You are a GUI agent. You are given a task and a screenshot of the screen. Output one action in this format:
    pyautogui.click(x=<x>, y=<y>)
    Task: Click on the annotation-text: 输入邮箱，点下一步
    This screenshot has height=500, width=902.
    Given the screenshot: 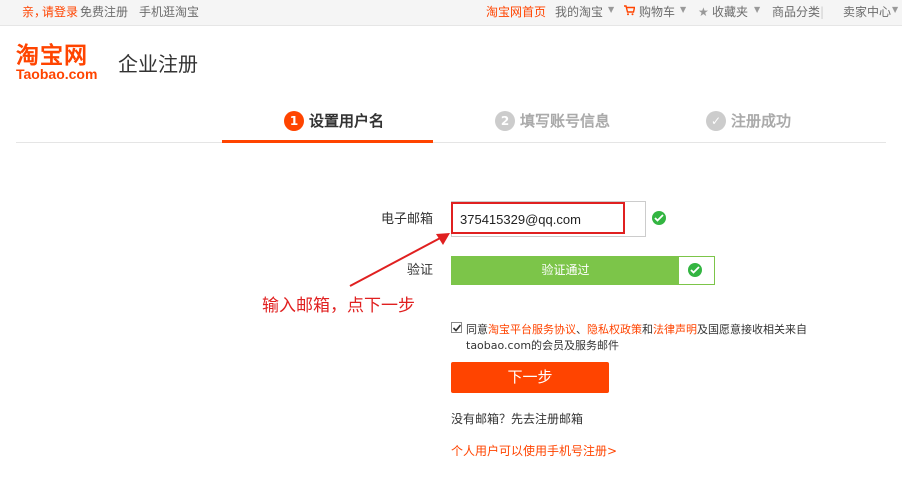 What is the action you would take?
    pyautogui.click(x=338, y=306)
    